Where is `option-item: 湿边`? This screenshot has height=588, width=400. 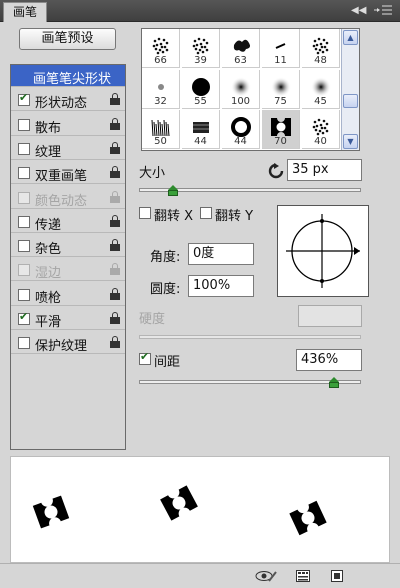 option-item: 湿边 is located at coordinates (68, 270).